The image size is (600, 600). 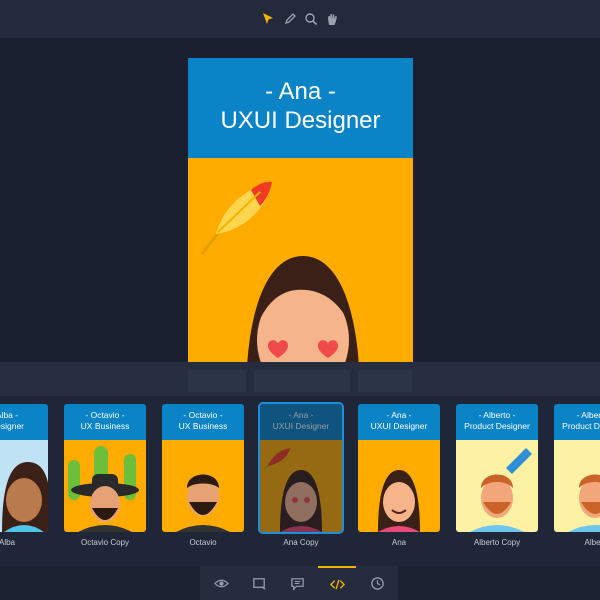 I want to click on card-label: Octavio, so click(x=203, y=542).